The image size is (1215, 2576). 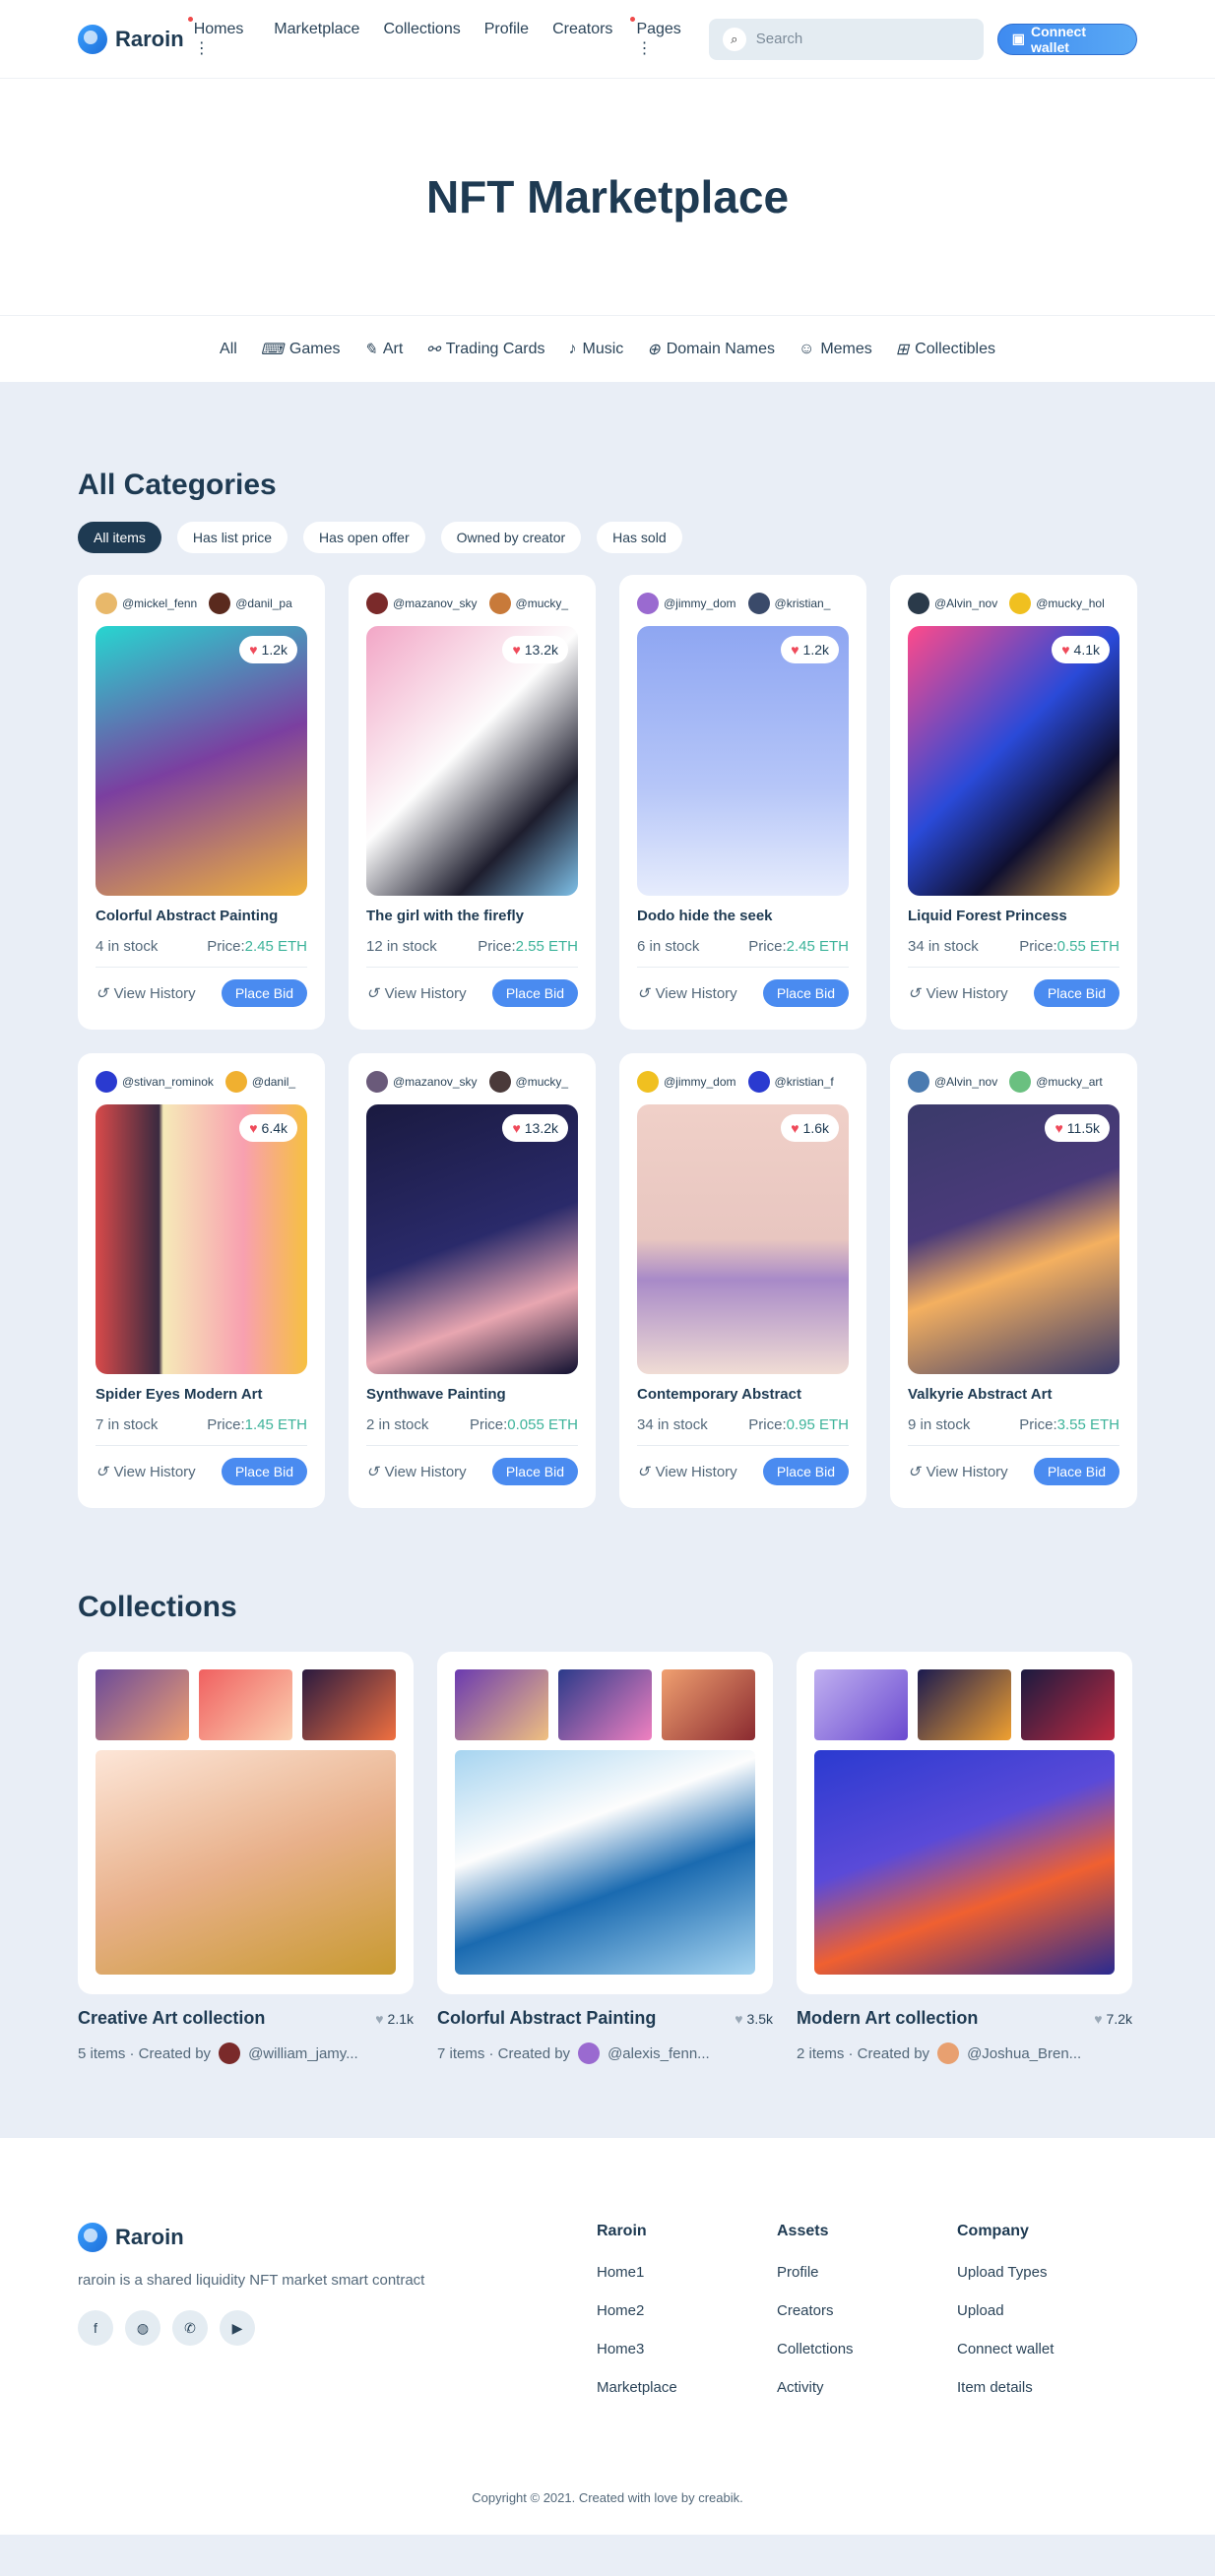 What do you see at coordinates (202, 1239) in the screenshot?
I see `nft-artwork: ♥ 6.4k` at bounding box center [202, 1239].